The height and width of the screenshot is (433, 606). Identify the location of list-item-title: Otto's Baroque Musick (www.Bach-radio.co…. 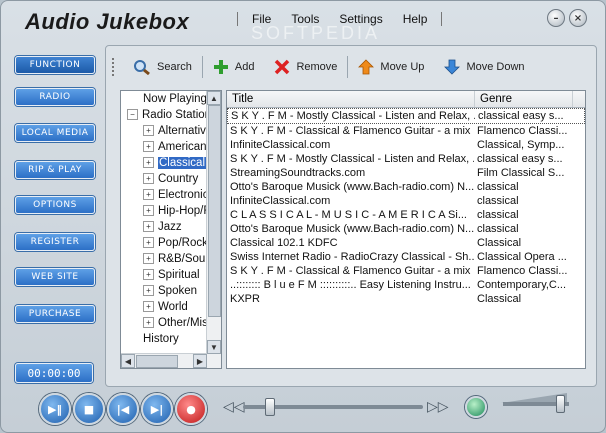
(352, 229).